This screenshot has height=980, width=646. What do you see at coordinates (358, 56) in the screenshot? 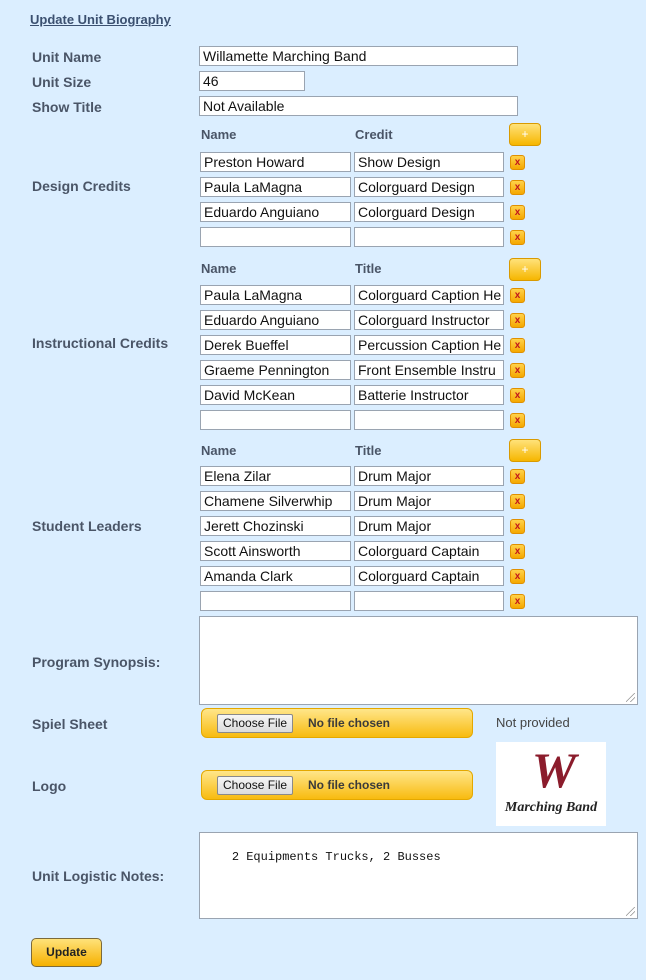
I see `unit-name-input: Willamette Marching Band` at bounding box center [358, 56].